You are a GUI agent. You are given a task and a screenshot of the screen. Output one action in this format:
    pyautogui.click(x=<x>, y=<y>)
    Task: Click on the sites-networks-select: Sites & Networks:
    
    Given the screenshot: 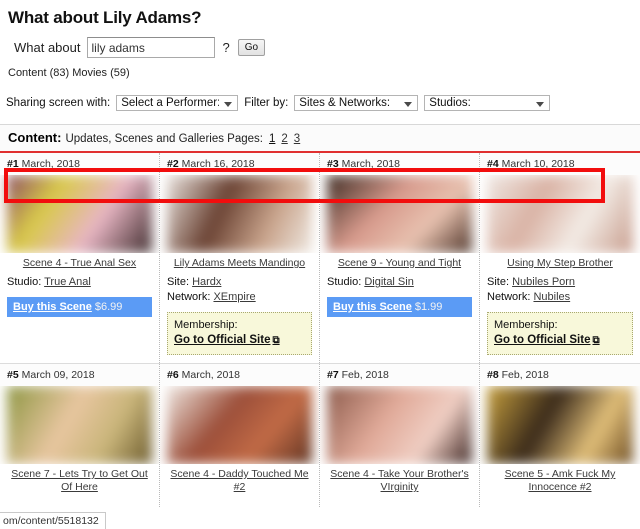 What is the action you would take?
    pyautogui.click(x=356, y=103)
    